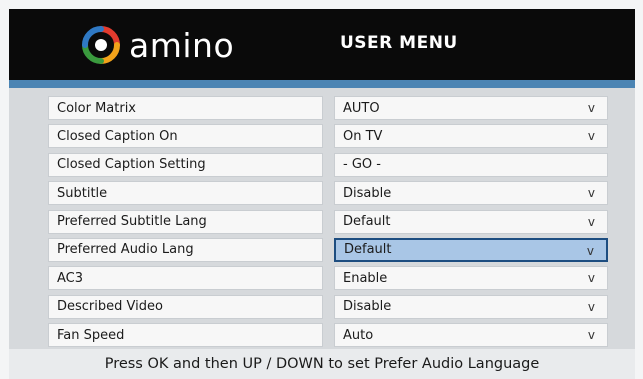  Describe the element at coordinates (328, 138) in the screenshot. I see `settings-row: Closed Caption On On TV v` at that location.